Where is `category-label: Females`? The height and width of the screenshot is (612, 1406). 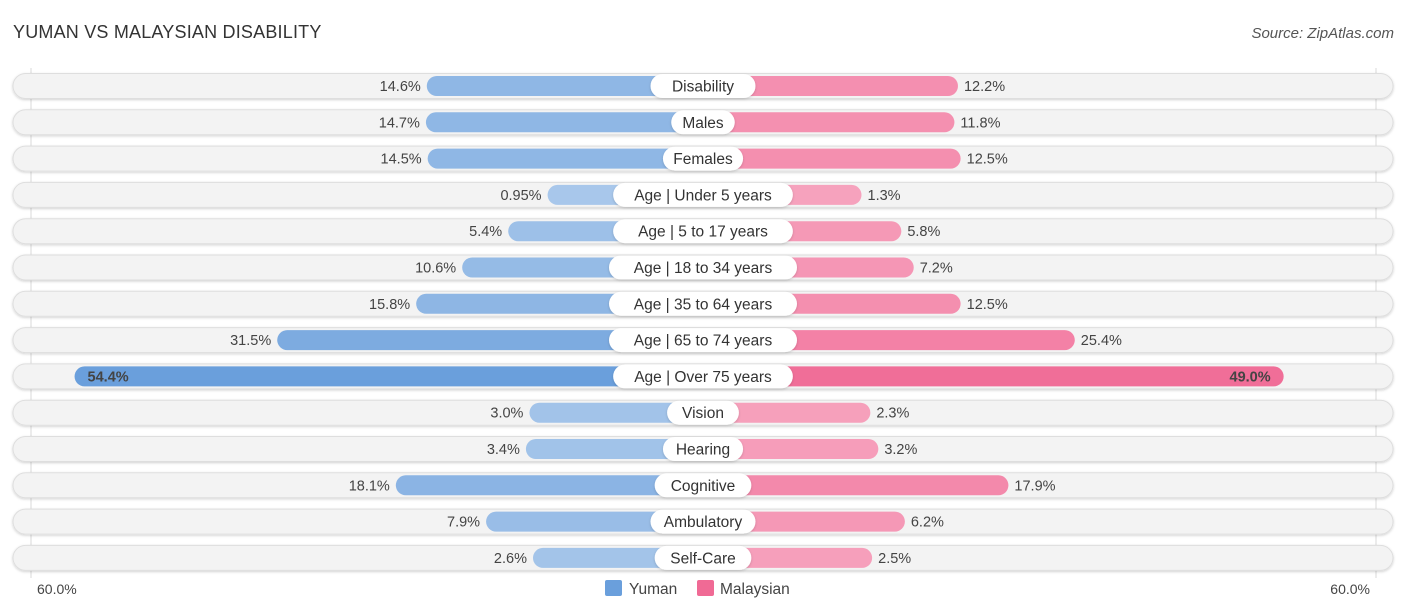
category-label: Females is located at coordinates (703, 159).